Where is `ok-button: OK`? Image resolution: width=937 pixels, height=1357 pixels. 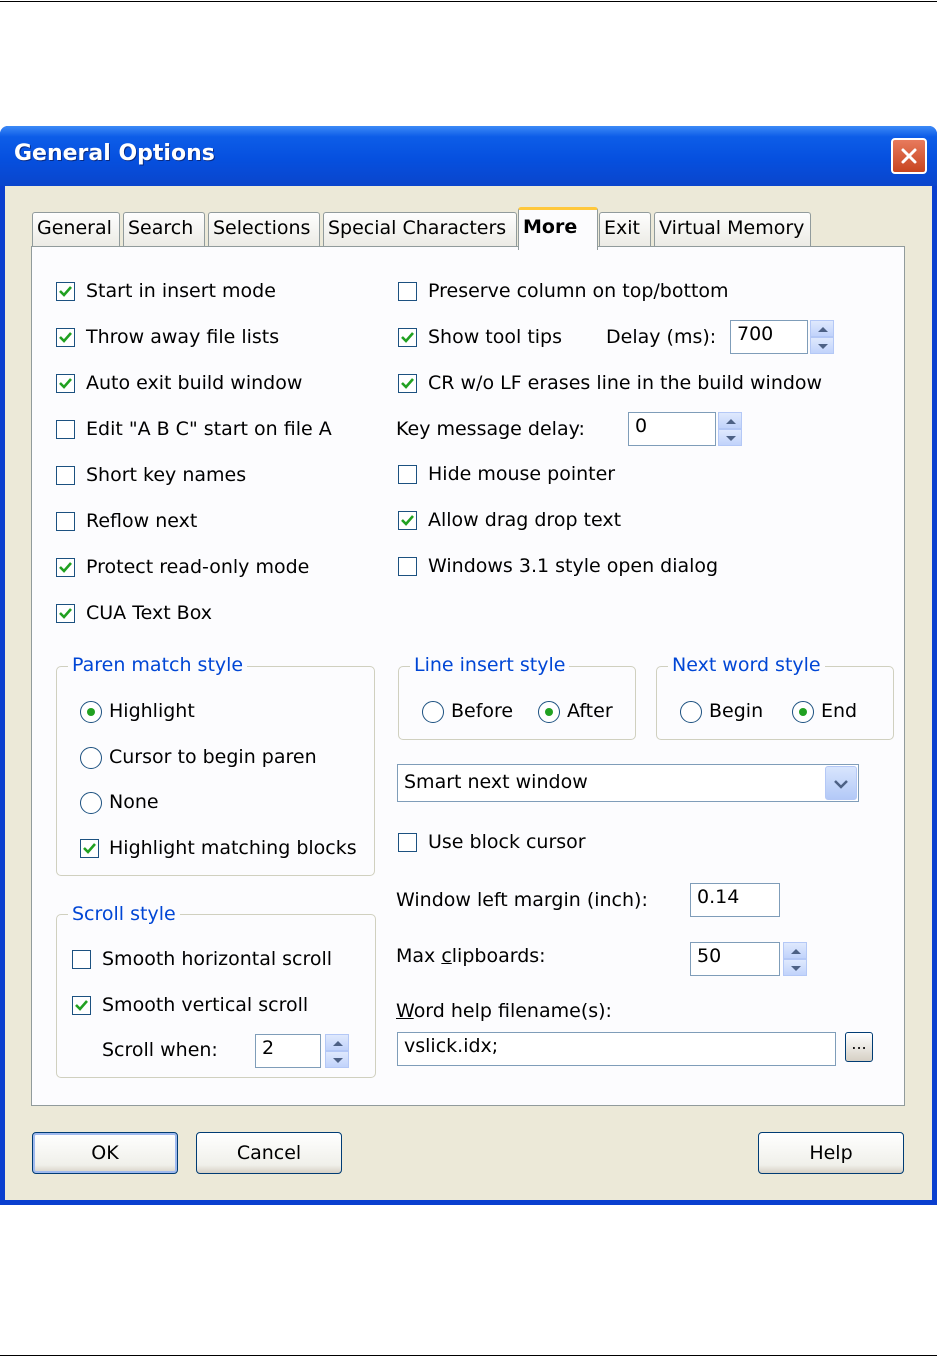 ok-button: OK is located at coordinates (105, 1153).